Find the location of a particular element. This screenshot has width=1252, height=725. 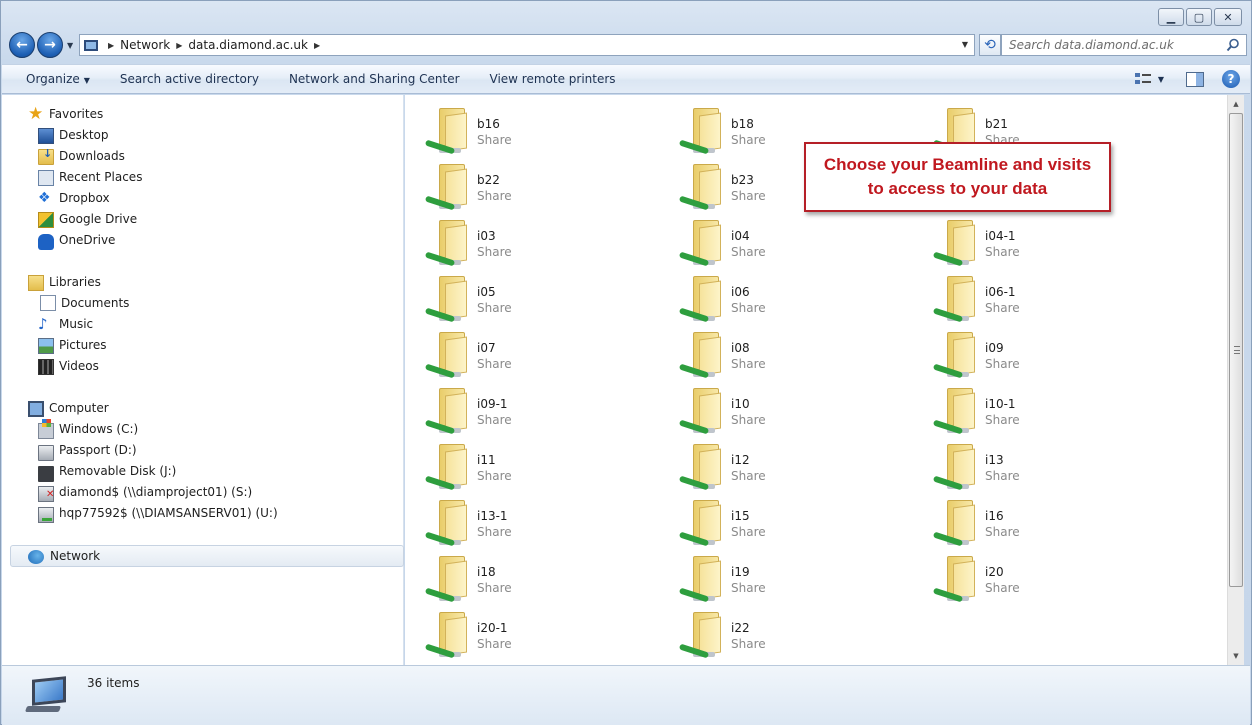

tree-item-diamond-s: diamond$ (\\diamproject01) (S:) is located at coordinates (145, 492).